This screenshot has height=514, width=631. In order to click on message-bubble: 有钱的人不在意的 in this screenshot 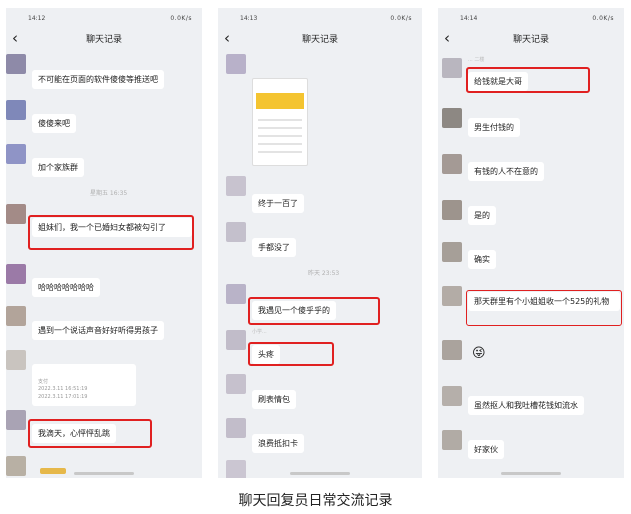, I will do `click(506, 171)`.